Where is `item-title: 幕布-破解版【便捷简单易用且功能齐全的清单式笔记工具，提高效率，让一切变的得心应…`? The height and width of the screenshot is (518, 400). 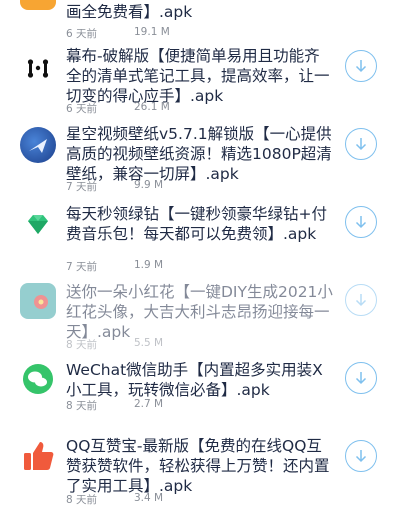 item-title: 幕布-破解版【便捷简单易用且功能齐全的清单式笔记工具，提高效率，让一切变的得心应… is located at coordinates (198, 76).